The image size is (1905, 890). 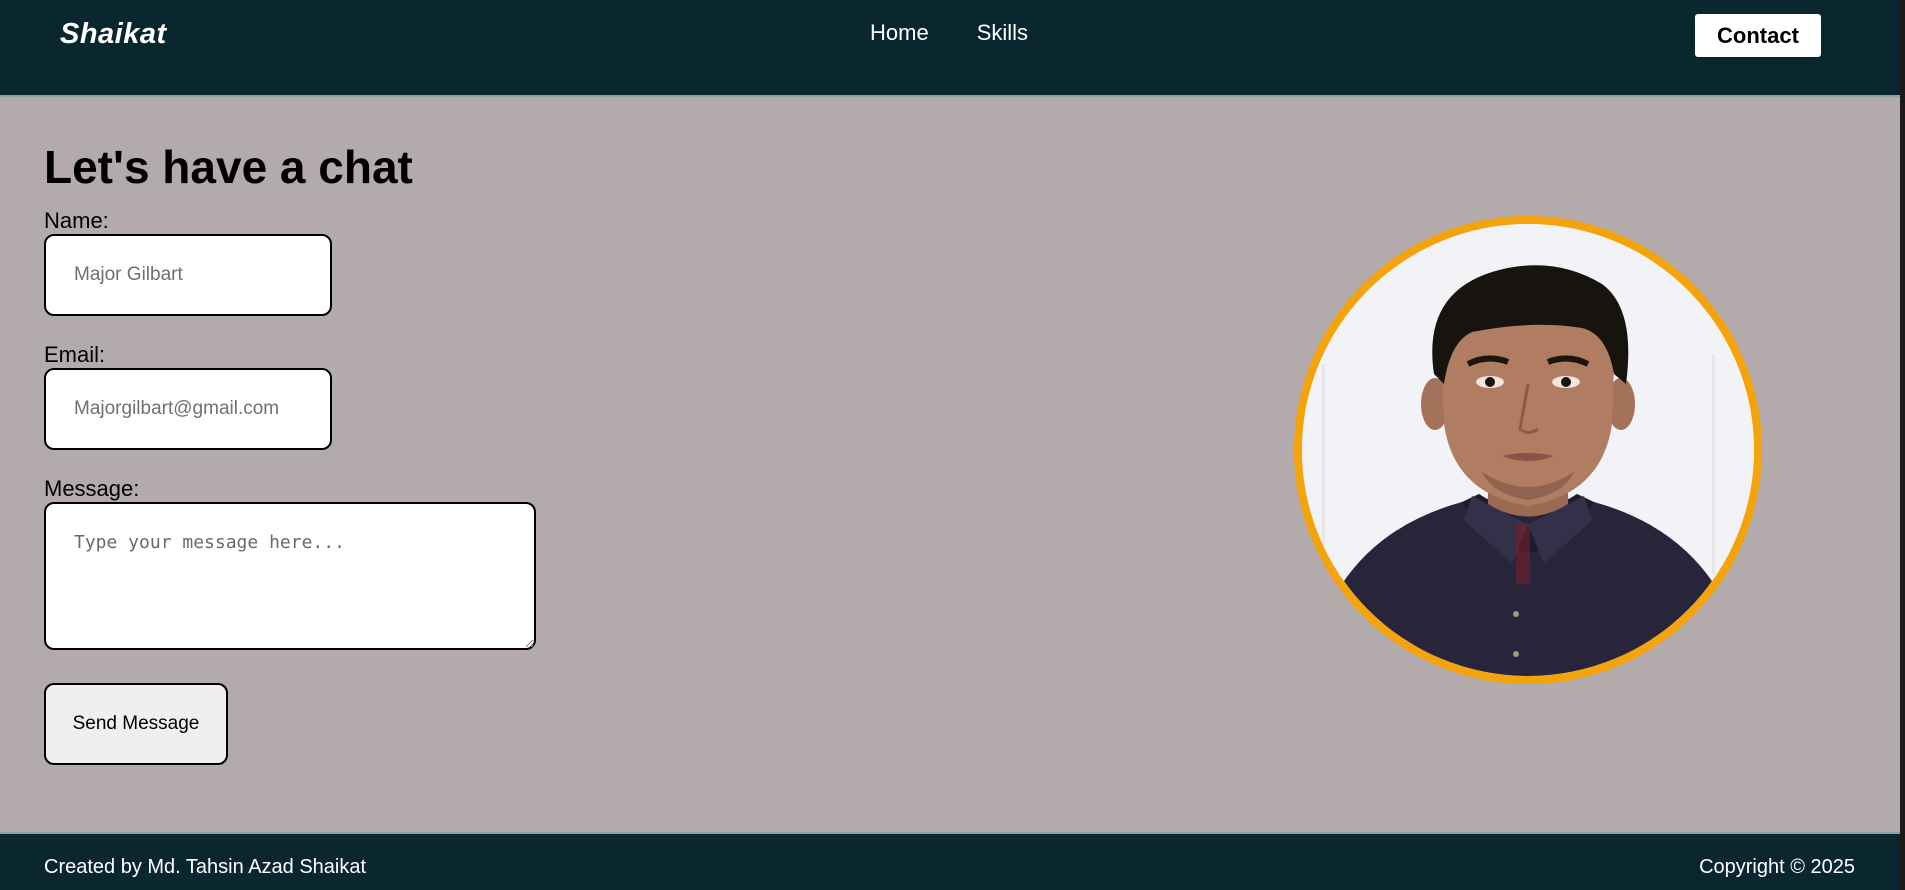 What do you see at coordinates (949, 33) in the screenshot?
I see `nav-links: Home Skills` at bounding box center [949, 33].